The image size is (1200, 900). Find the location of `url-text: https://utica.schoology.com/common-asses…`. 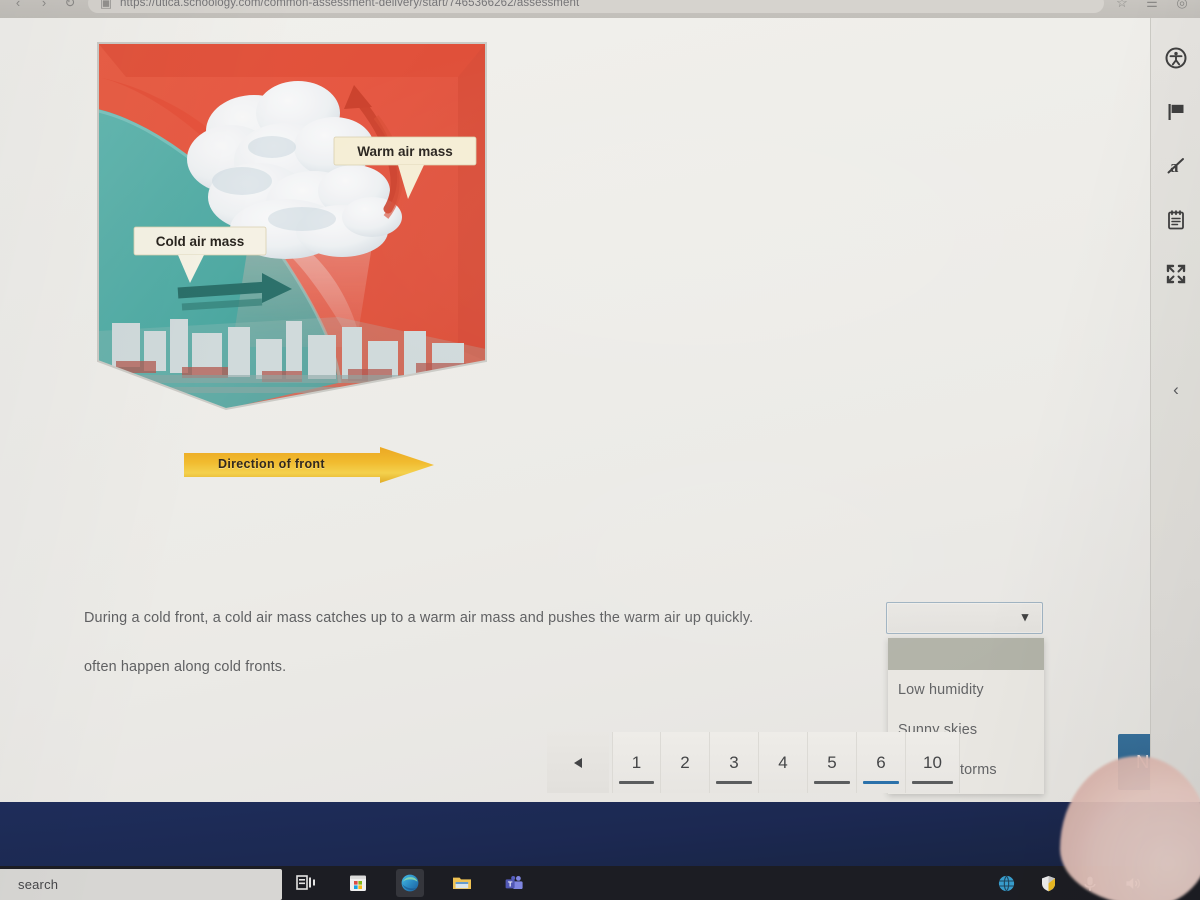

url-text: https://utica.schoology.com/common-asses… is located at coordinates (350, 4).